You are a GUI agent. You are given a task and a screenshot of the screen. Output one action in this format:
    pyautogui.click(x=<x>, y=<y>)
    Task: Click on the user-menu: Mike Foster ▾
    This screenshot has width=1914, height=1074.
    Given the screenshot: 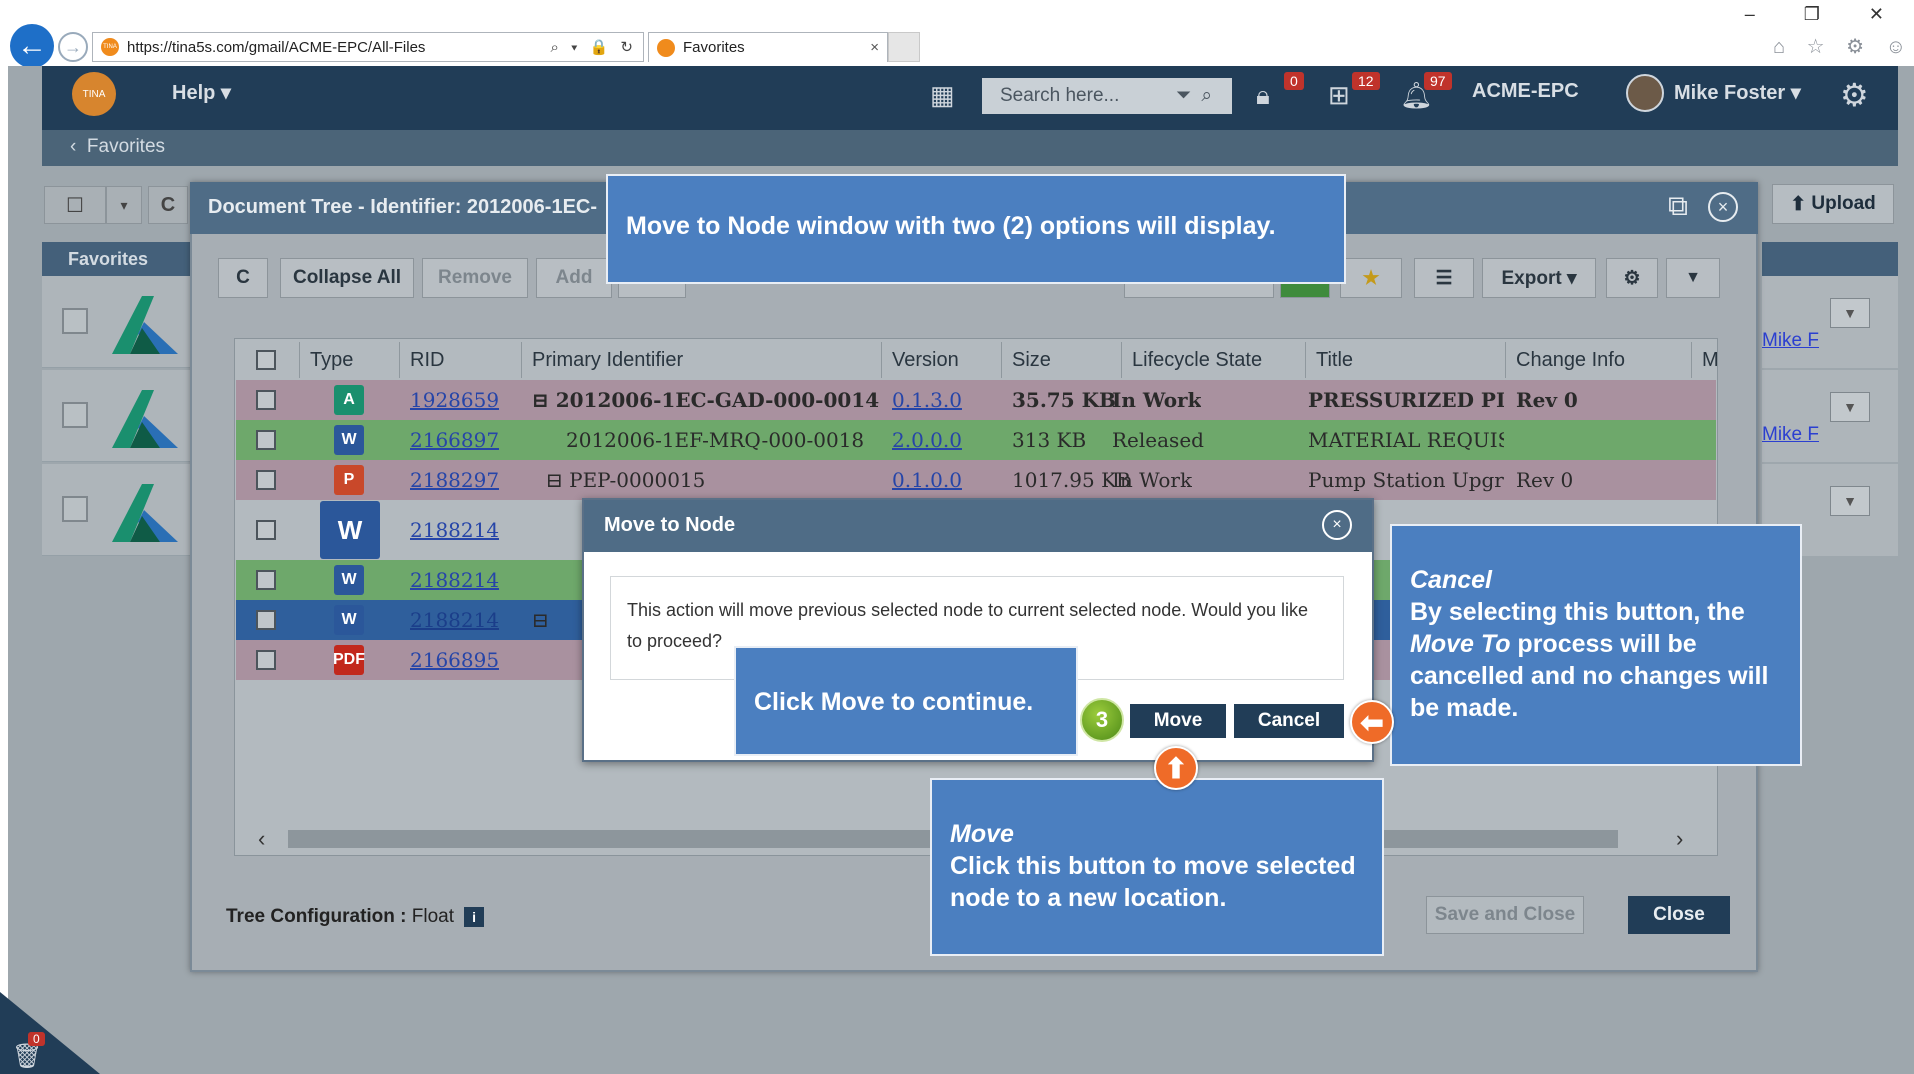 What is the action you would take?
    pyautogui.click(x=1737, y=92)
    